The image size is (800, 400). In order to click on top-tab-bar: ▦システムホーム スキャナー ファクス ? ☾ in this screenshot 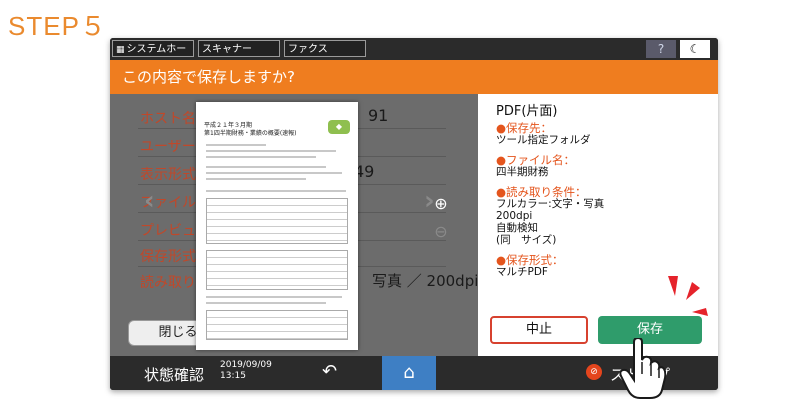, I will do `click(414, 55)`.